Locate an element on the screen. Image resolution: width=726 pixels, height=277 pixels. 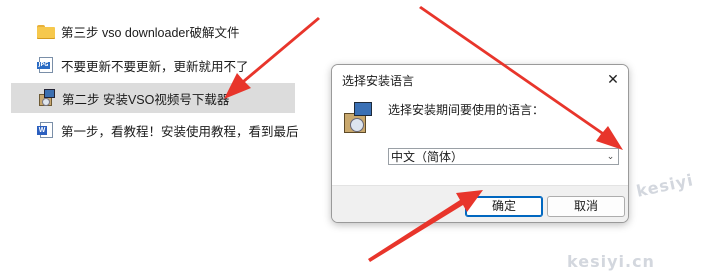
watermark: kesiyi is located at coordinates (665, 185).